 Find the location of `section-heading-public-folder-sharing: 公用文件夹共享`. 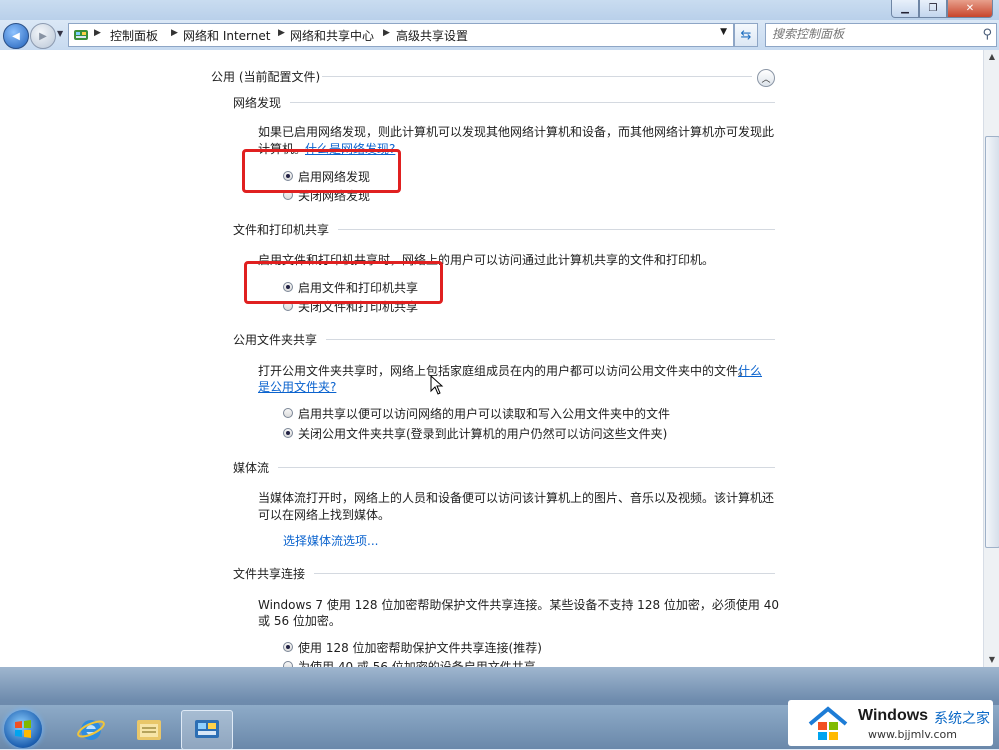

section-heading-public-folder-sharing: 公用文件夹共享 is located at coordinates (275, 340).